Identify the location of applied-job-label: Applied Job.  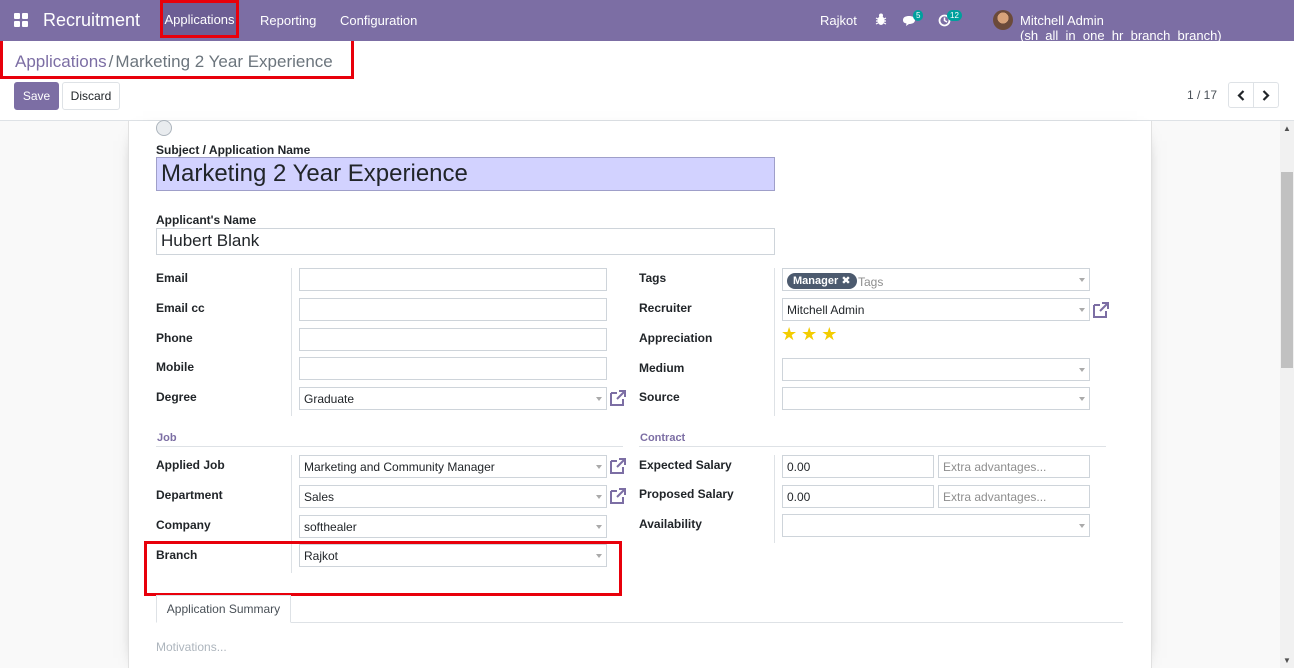
(190, 465).